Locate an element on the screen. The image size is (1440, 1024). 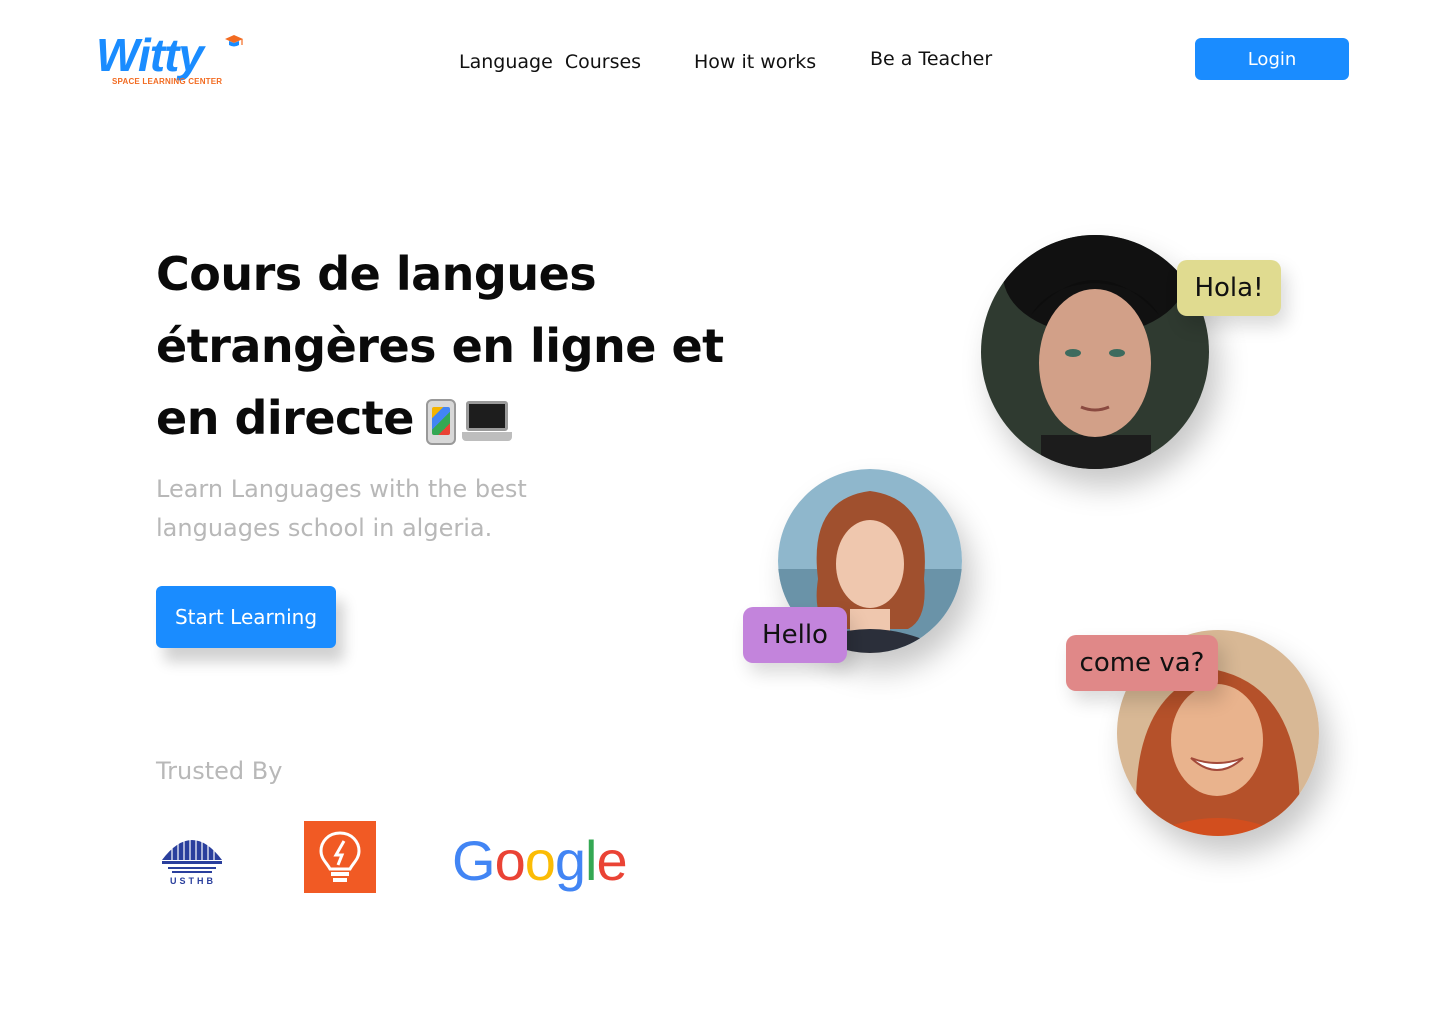
witty-logo: Witty SPACE LEARNING CENTER is located at coordinates (176, 60).